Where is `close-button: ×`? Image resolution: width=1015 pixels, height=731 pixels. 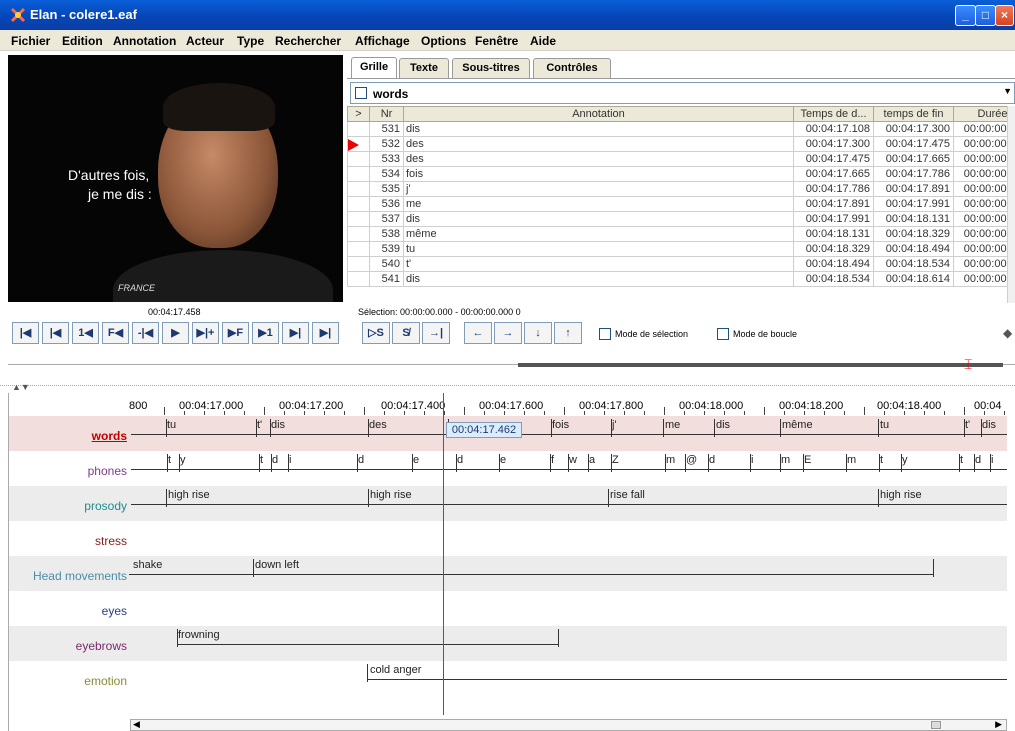
close-button: × is located at coordinates (1004, 15).